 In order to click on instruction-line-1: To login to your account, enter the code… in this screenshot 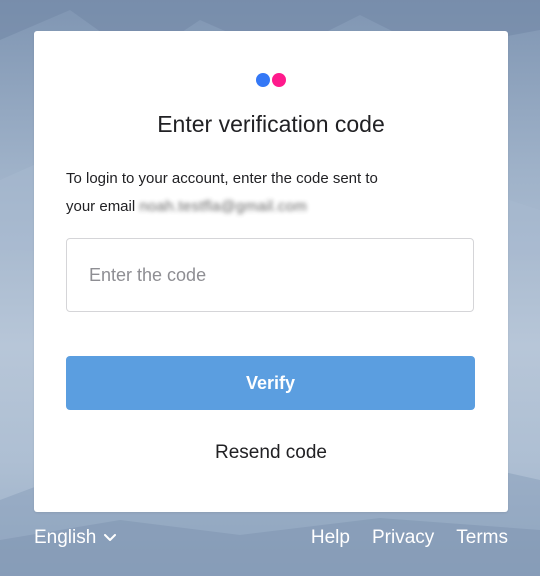, I will do `click(222, 178)`.